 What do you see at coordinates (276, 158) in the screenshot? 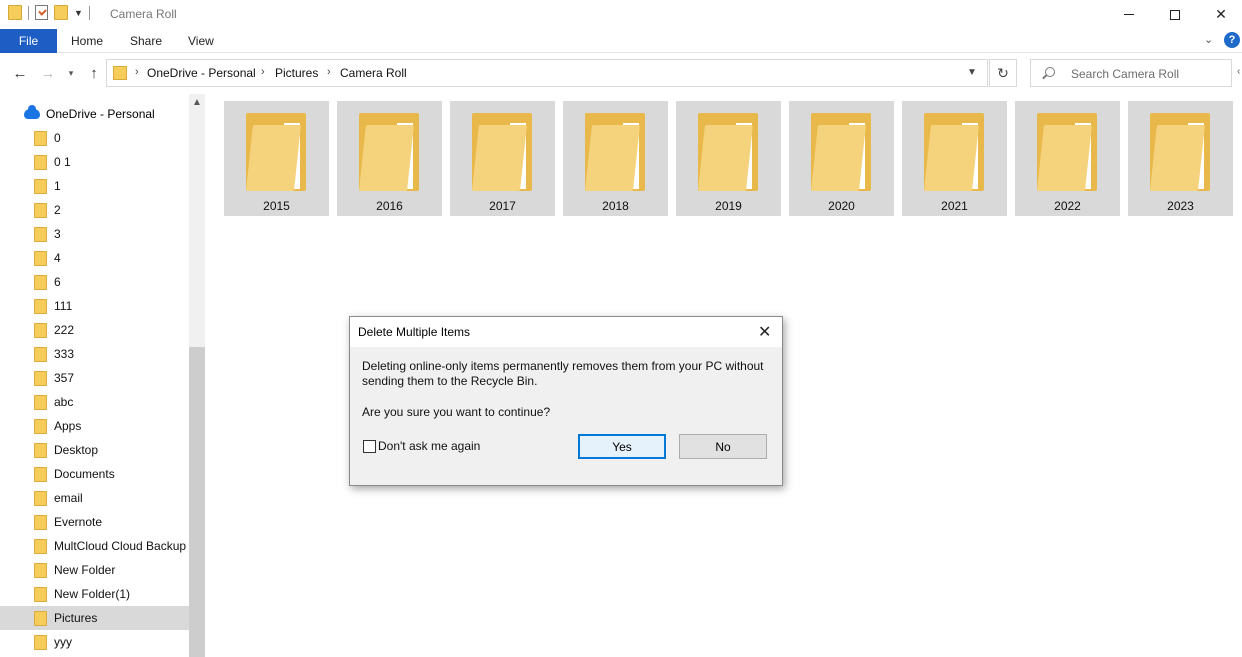
I see `folder-tile: 2015` at bounding box center [276, 158].